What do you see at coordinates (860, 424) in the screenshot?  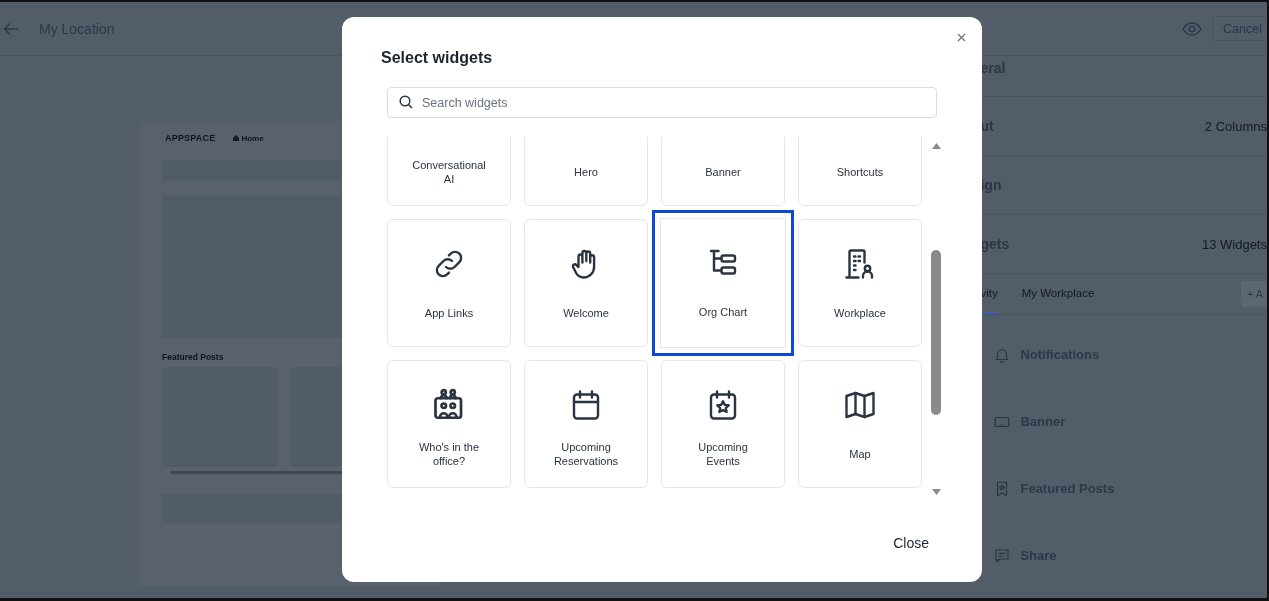 I see `widget-tile: Map` at bounding box center [860, 424].